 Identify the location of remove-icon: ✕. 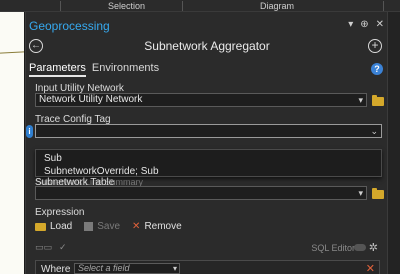
(136, 226).